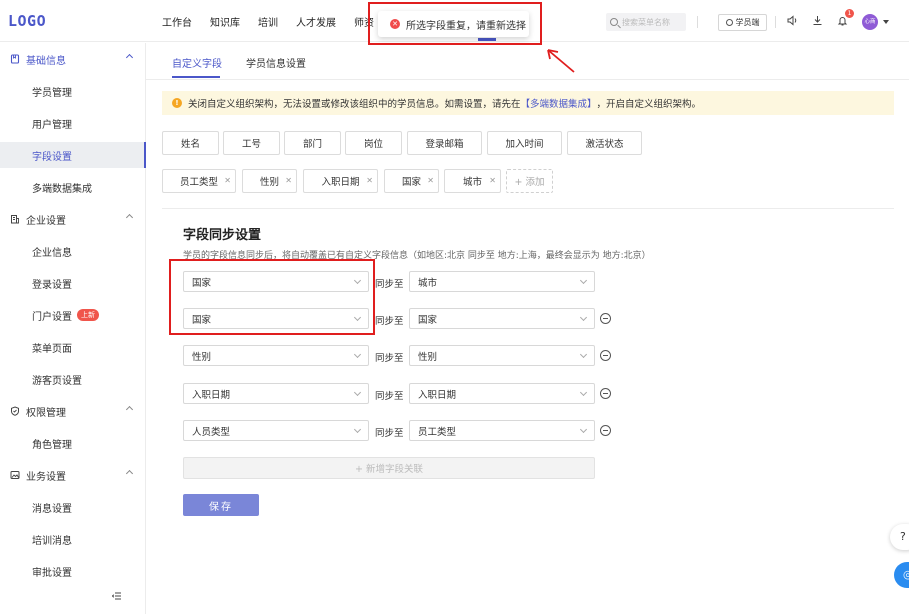  I want to click on sidebar-group-enterprise: 企业设置, so click(73, 219).